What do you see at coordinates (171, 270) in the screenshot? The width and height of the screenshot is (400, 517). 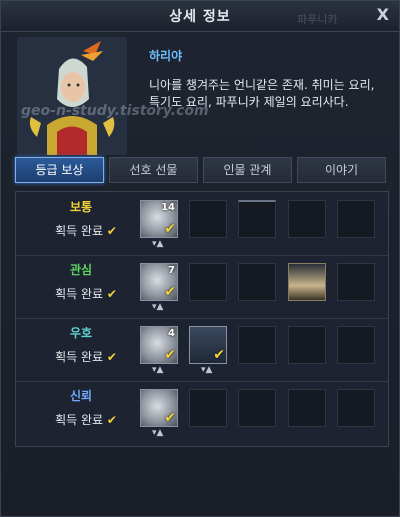 I see `item-count: 7` at bounding box center [171, 270].